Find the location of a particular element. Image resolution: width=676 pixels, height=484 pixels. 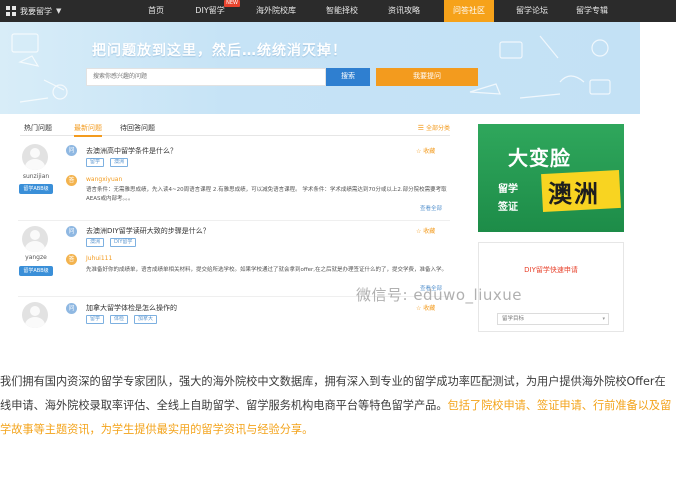

study-goal-select: 留学目标 ▾ is located at coordinates (553, 319).